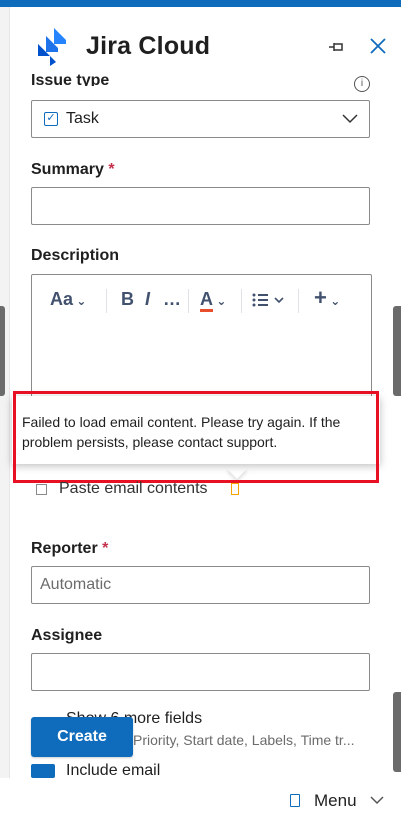  What do you see at coordinates (200, 119) in the screenshot?
I see `issue-type-select: ✓ Task` at bounding box center [200, 119].